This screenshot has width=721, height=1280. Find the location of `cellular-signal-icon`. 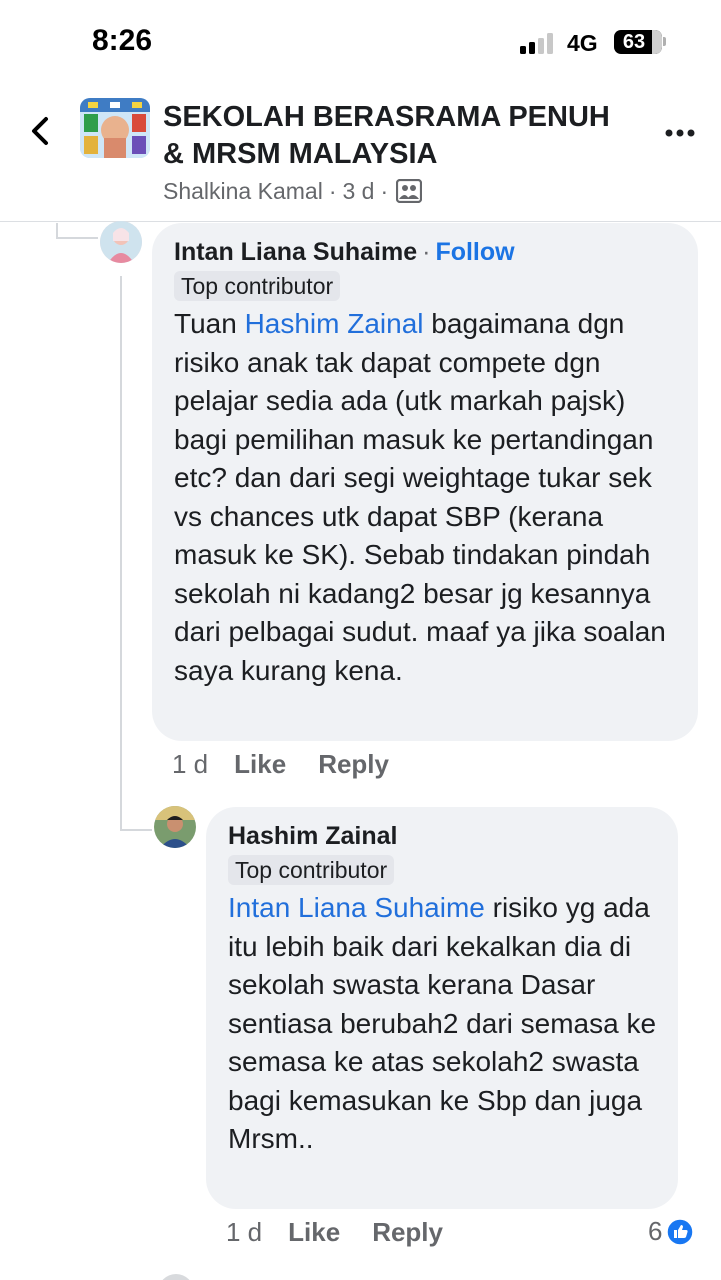

cellular-signal-icon is located at coordinates (538, 43).